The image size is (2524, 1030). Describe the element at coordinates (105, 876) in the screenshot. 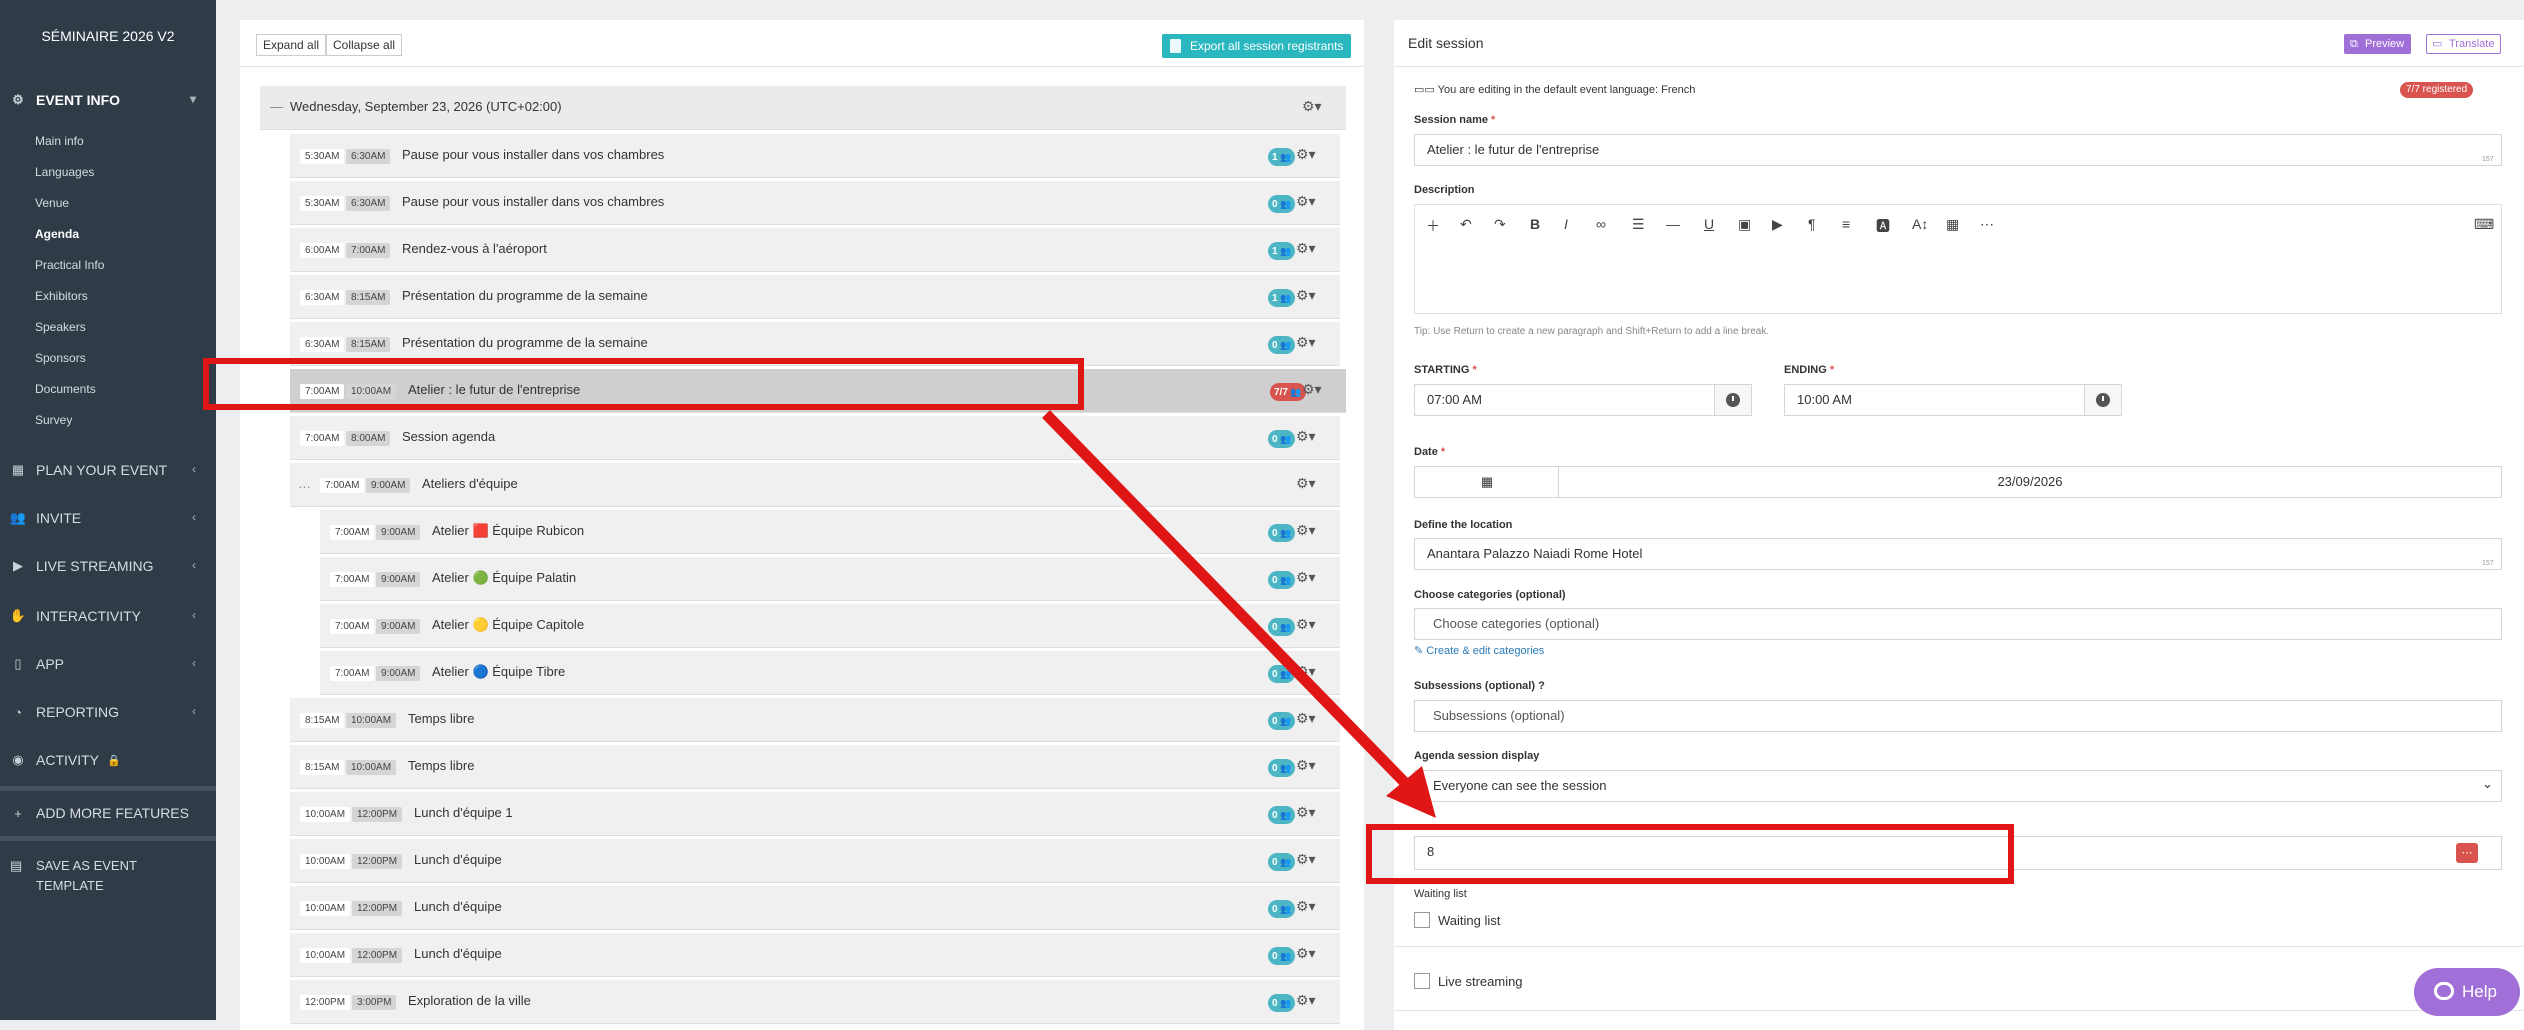

I see `save-as-template-button: ▤ SAVE AS EVENT TEMPLATE` at that location.